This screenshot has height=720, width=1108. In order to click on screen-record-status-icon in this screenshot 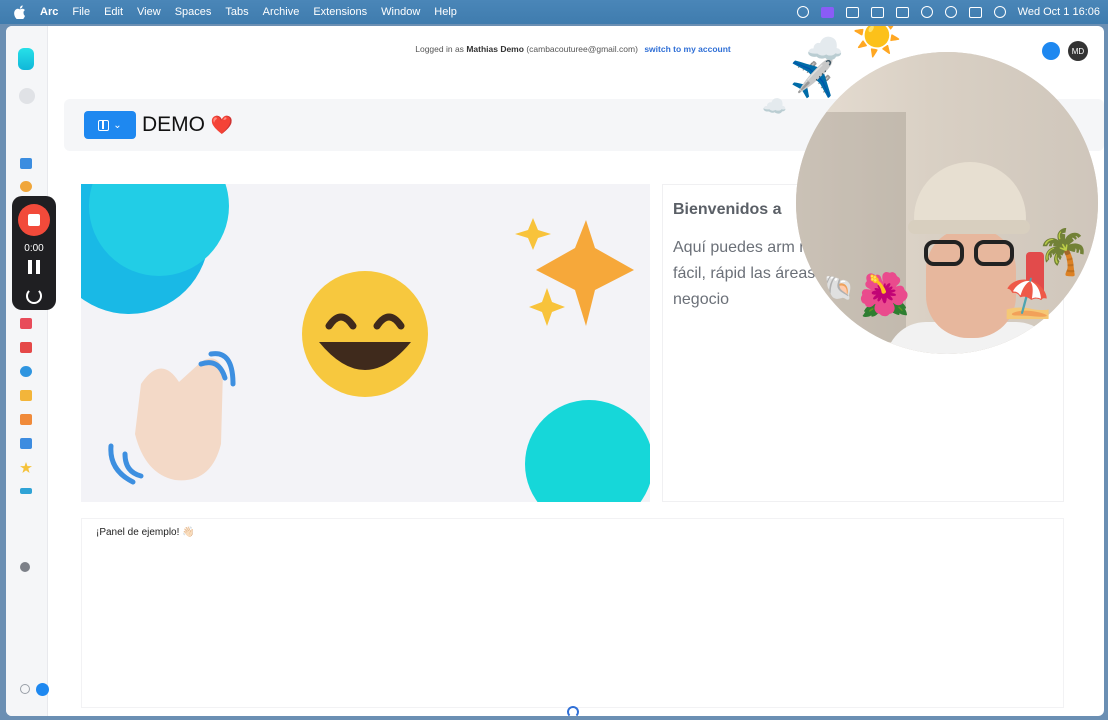, I will do `click(802, 12)`.